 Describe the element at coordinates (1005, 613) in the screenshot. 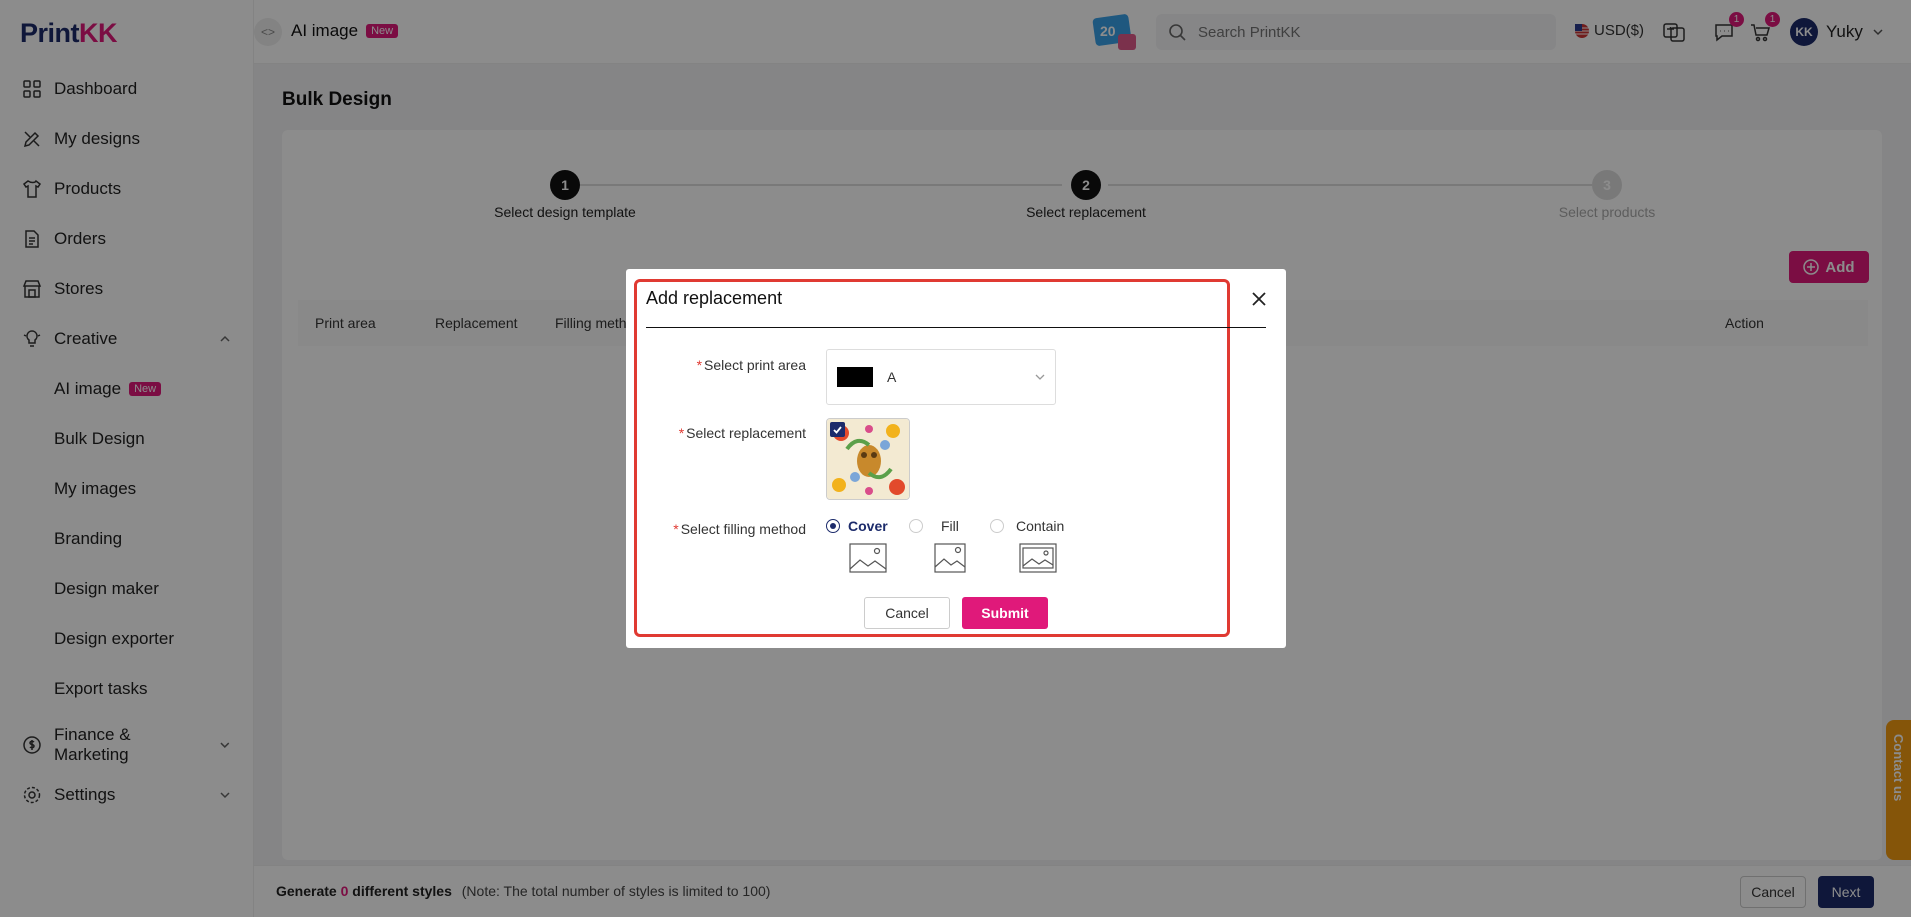

I see `submit-button: Submit` at that location.